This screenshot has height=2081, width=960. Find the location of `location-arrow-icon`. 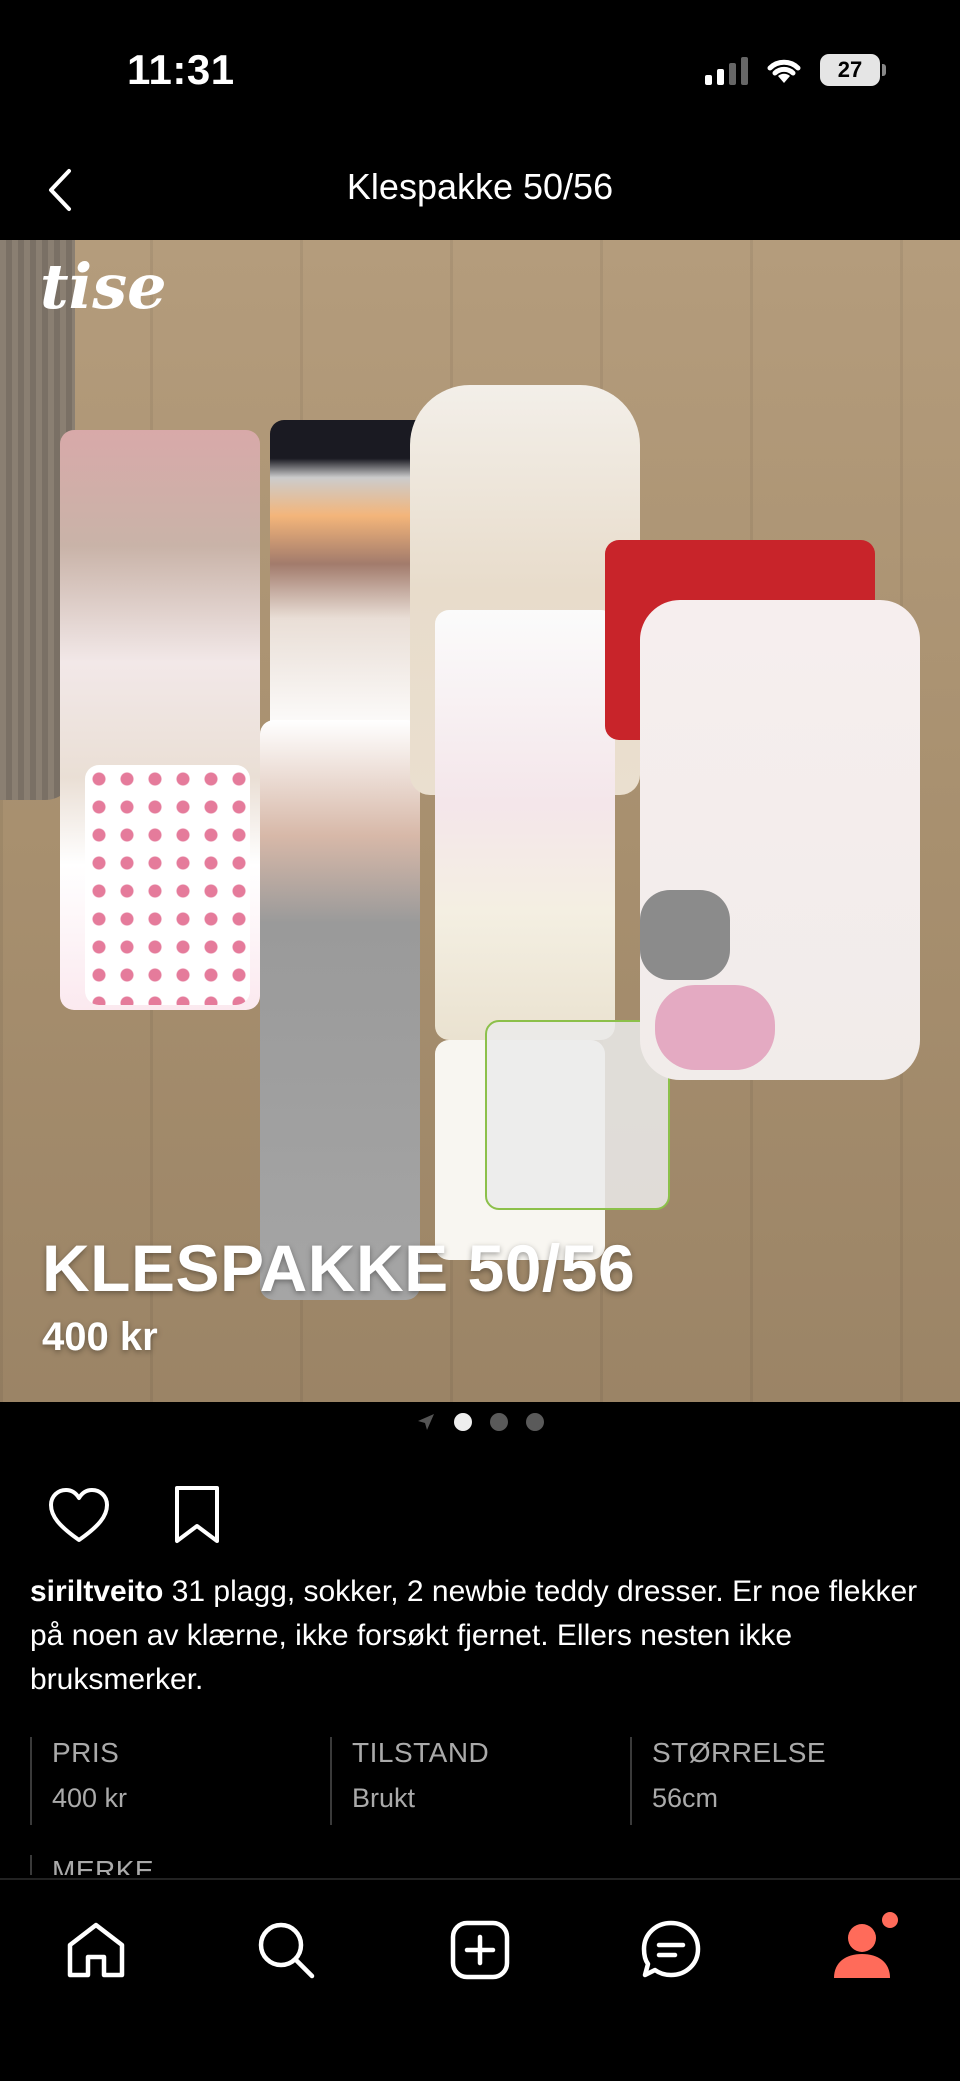

location-arrow-icon is located at coordinates (426, 1422).